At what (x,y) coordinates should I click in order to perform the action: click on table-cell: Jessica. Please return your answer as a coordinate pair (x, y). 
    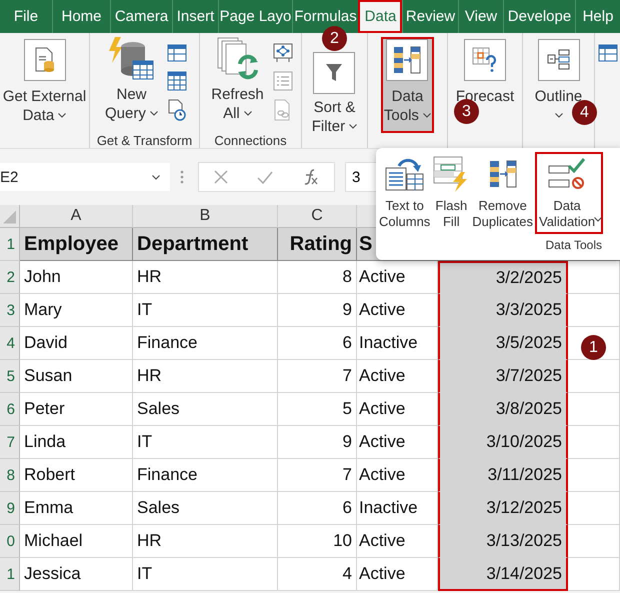
    Looking at the image, I should click on (76, 574).